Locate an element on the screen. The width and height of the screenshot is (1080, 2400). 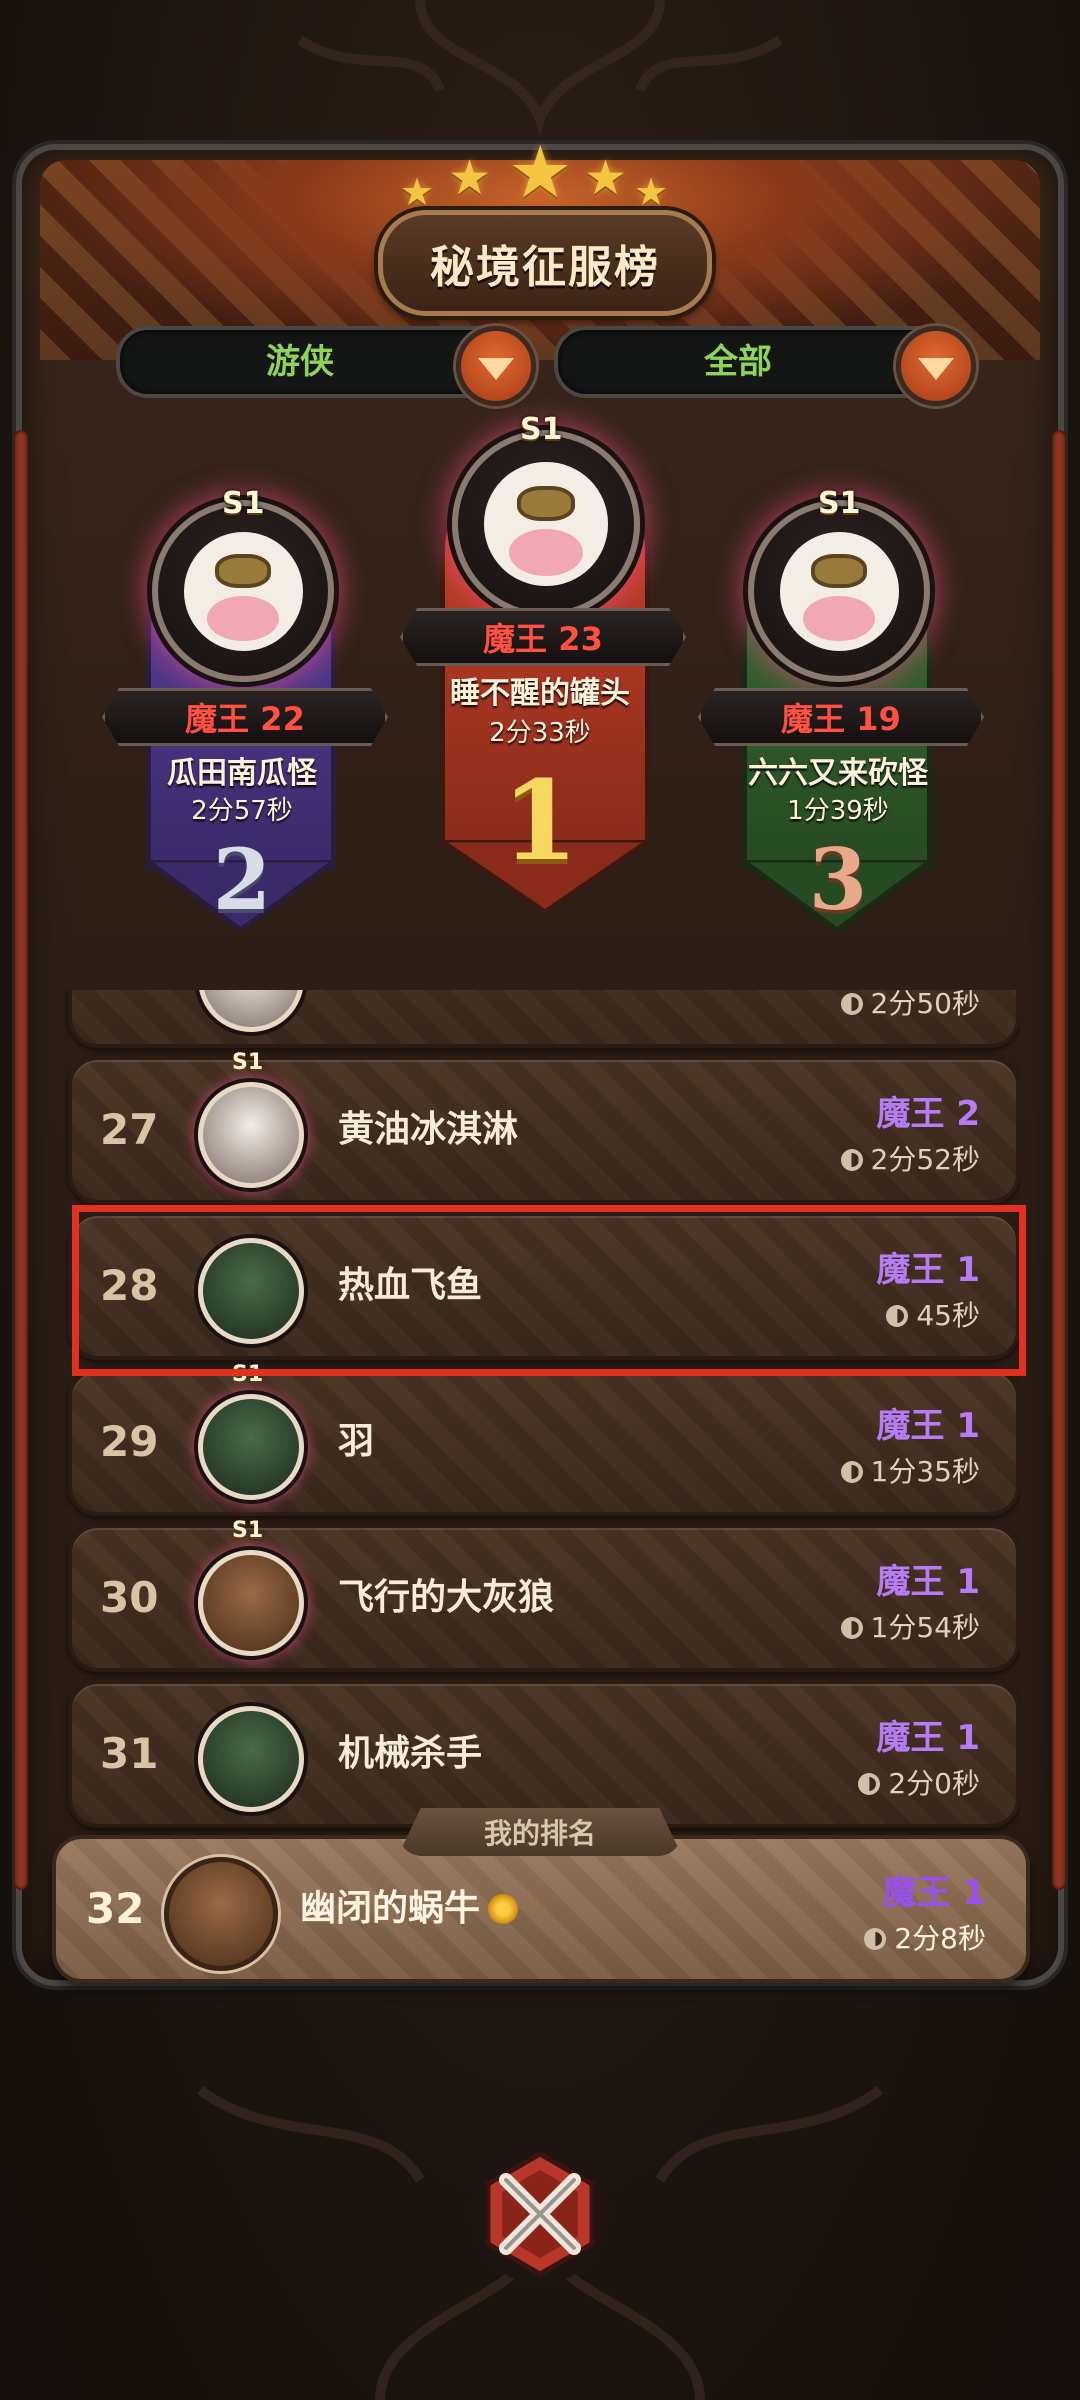
my-rank-tag: 我的排名 is located at coordinates (540, 1832).